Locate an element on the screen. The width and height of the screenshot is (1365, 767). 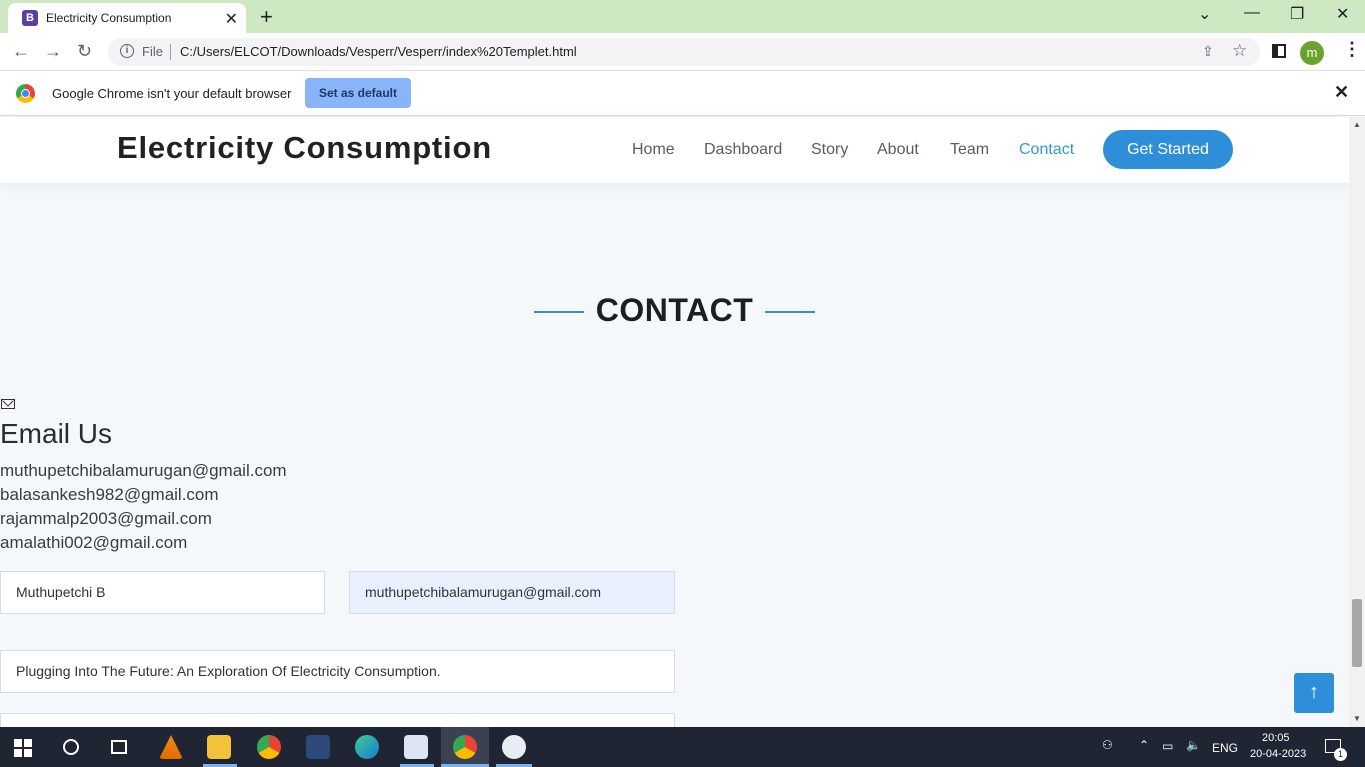
new-tab-button: + is located at coordinates (266, 17).